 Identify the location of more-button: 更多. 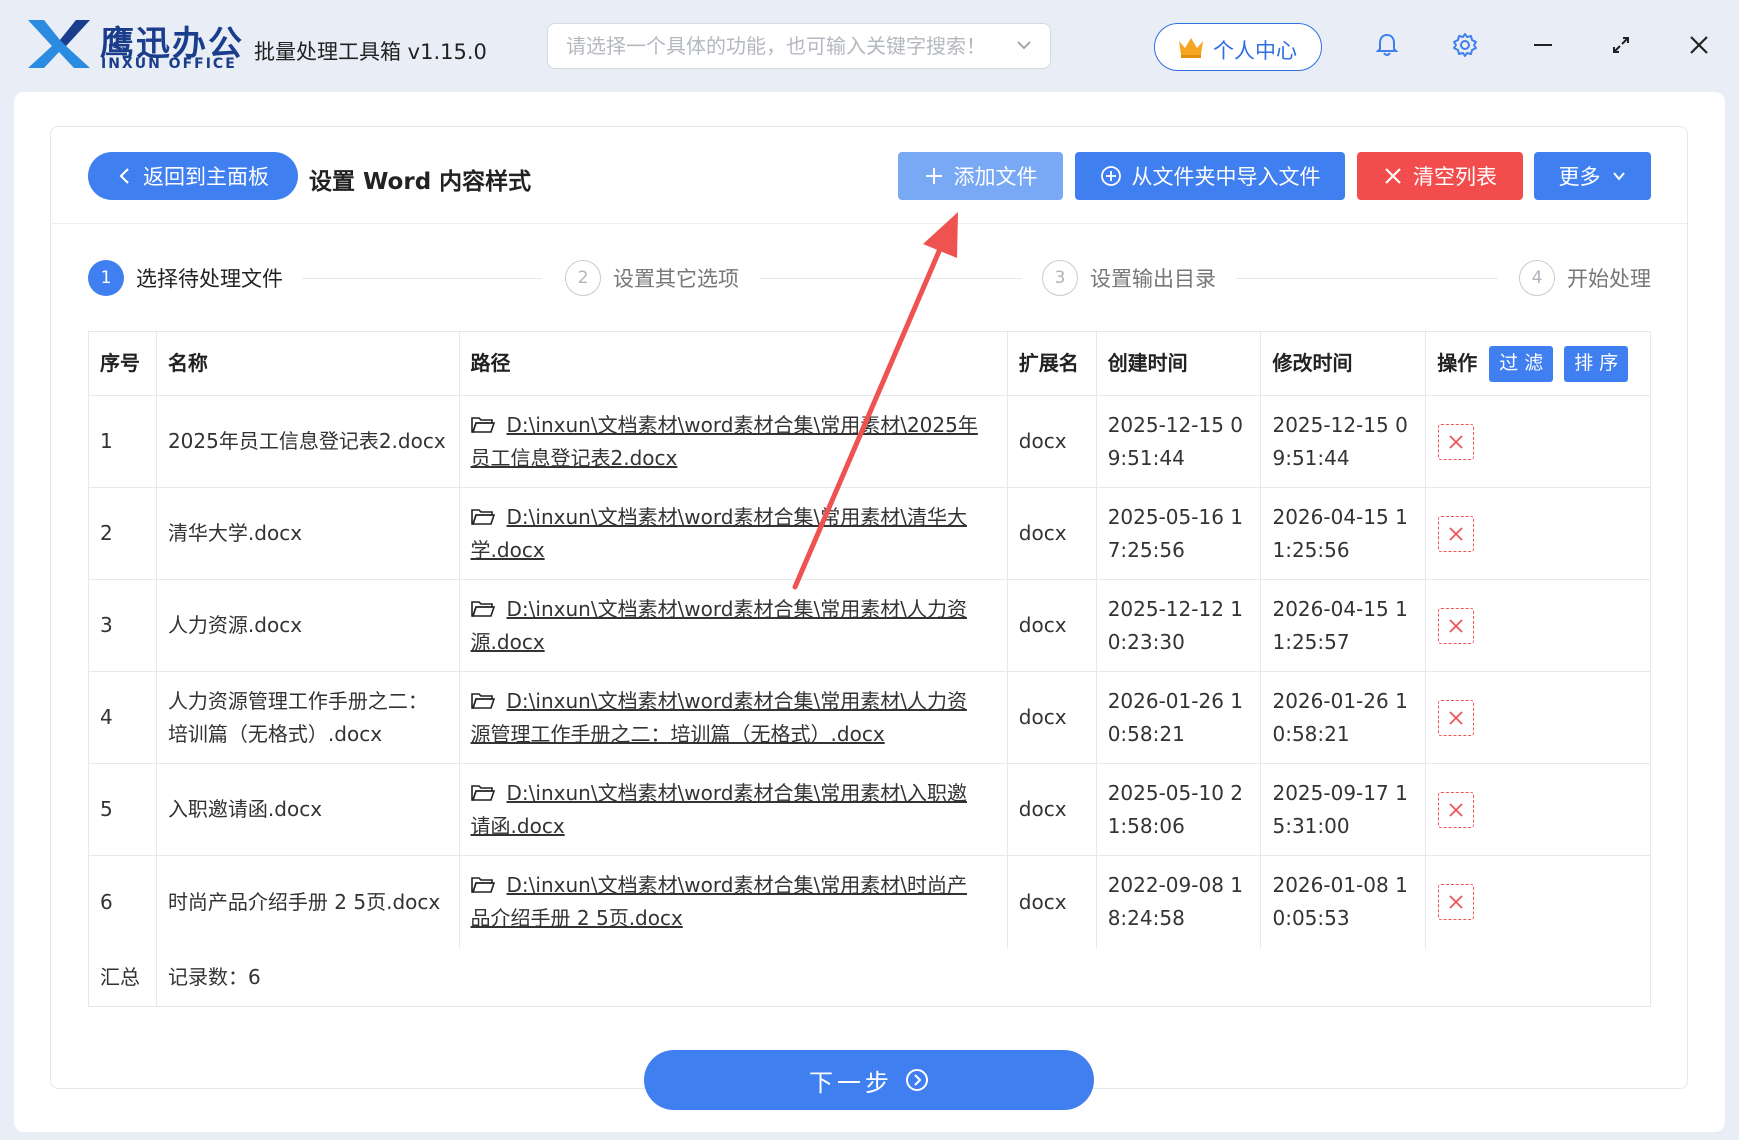
(1592, 176).